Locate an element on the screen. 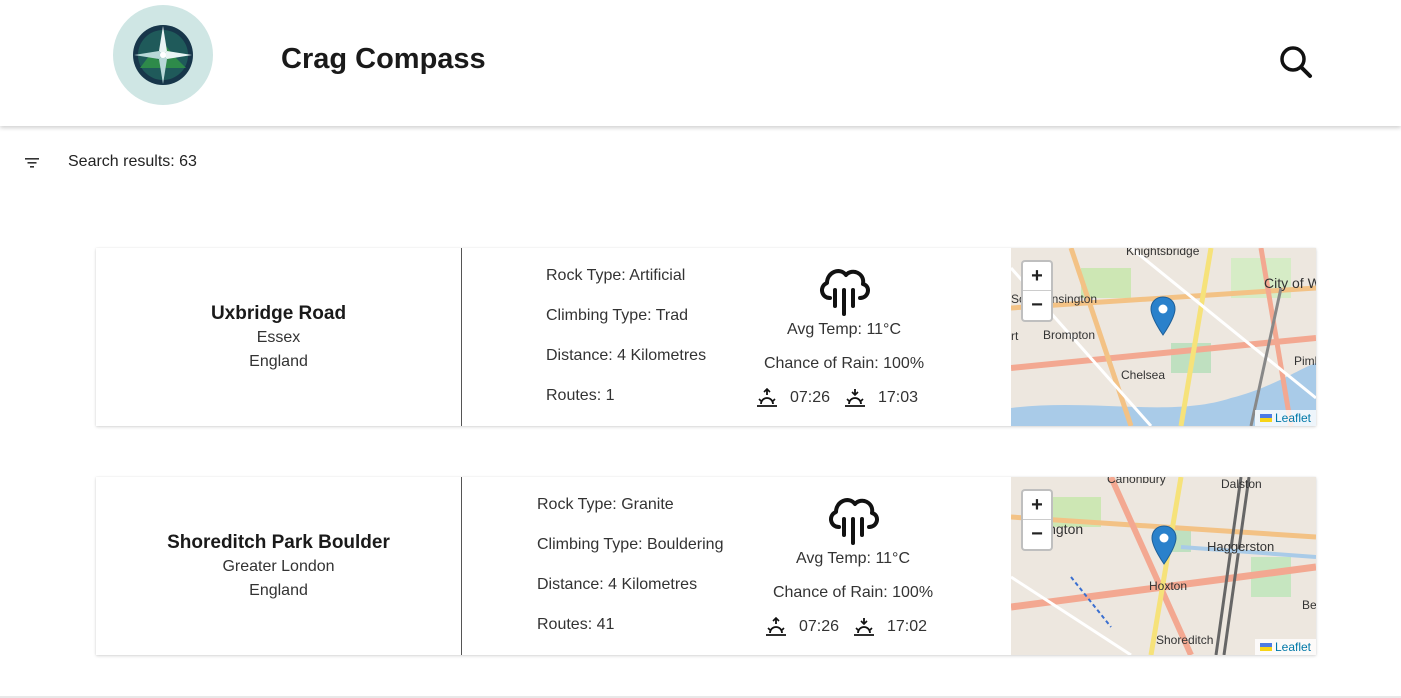 The image size is (1401, 698). sunset-time: 17:03 is located at coordinates (898, 397).